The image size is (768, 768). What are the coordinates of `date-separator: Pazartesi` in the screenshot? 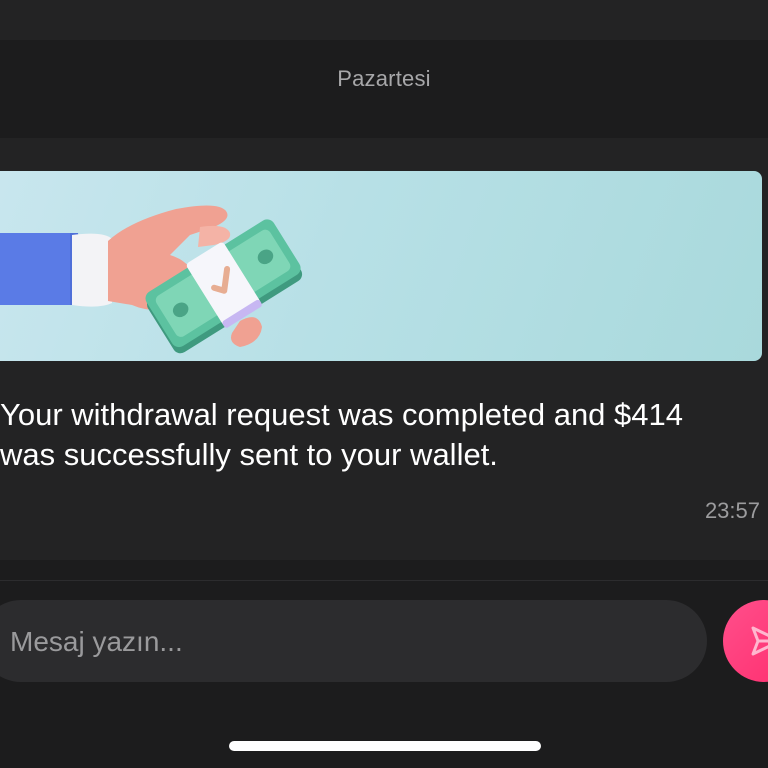 It's located at (384, 78).